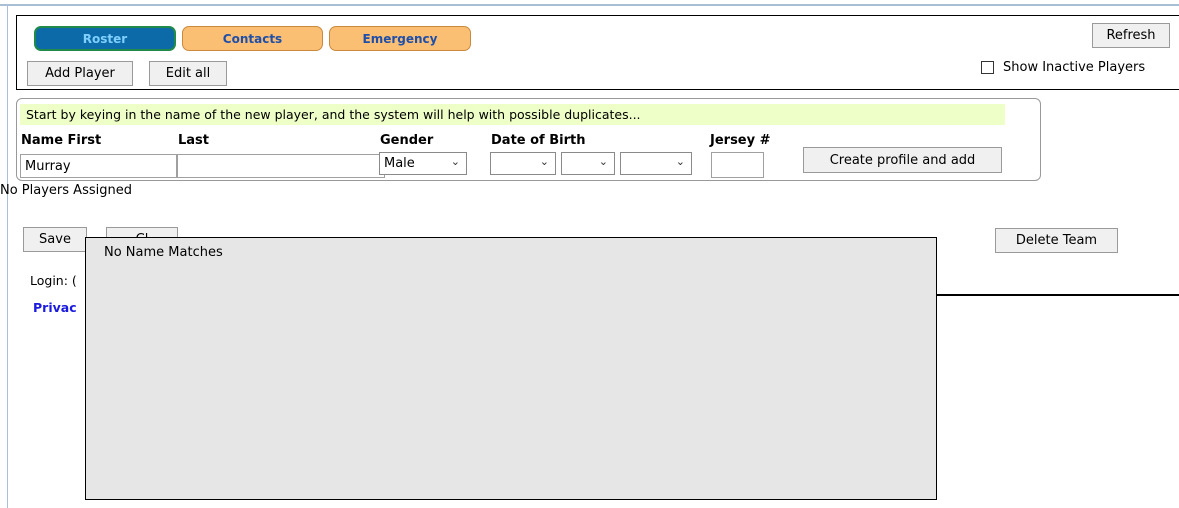  What do you see at coordinates (194, 140) in the screenshot?
I see `label-last: Last` at bounding box center [194, 140].